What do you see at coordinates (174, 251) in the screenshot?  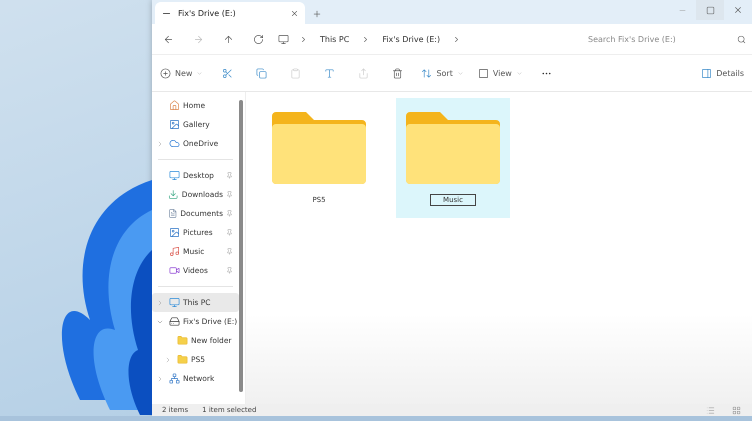 I see `music-icon` at bounding box center [174, 251].